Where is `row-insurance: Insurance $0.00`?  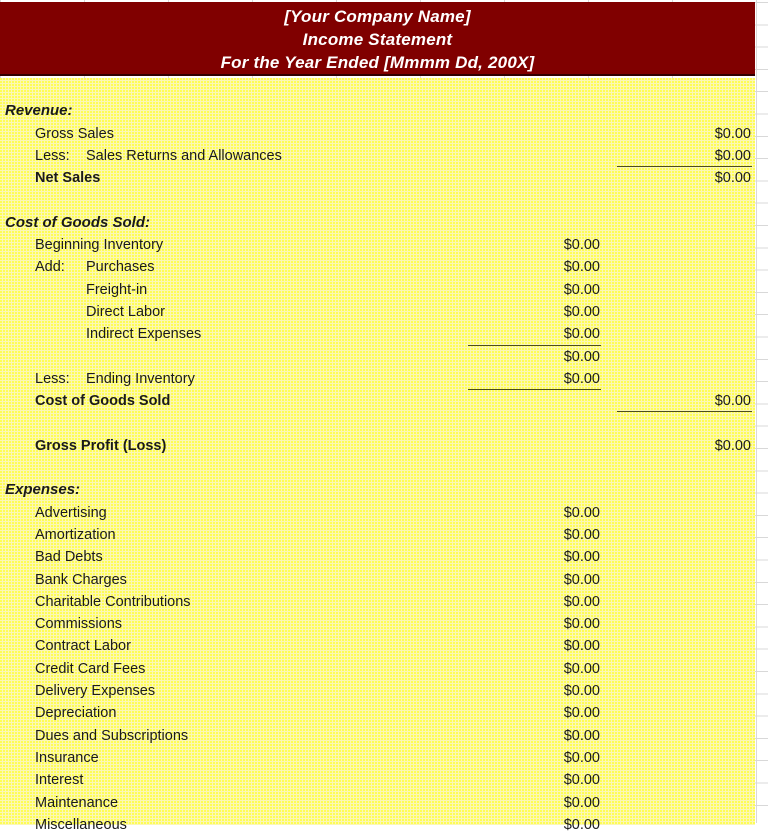 row-insurance: Insurance $0.00 is located at coordinates (377, 758).